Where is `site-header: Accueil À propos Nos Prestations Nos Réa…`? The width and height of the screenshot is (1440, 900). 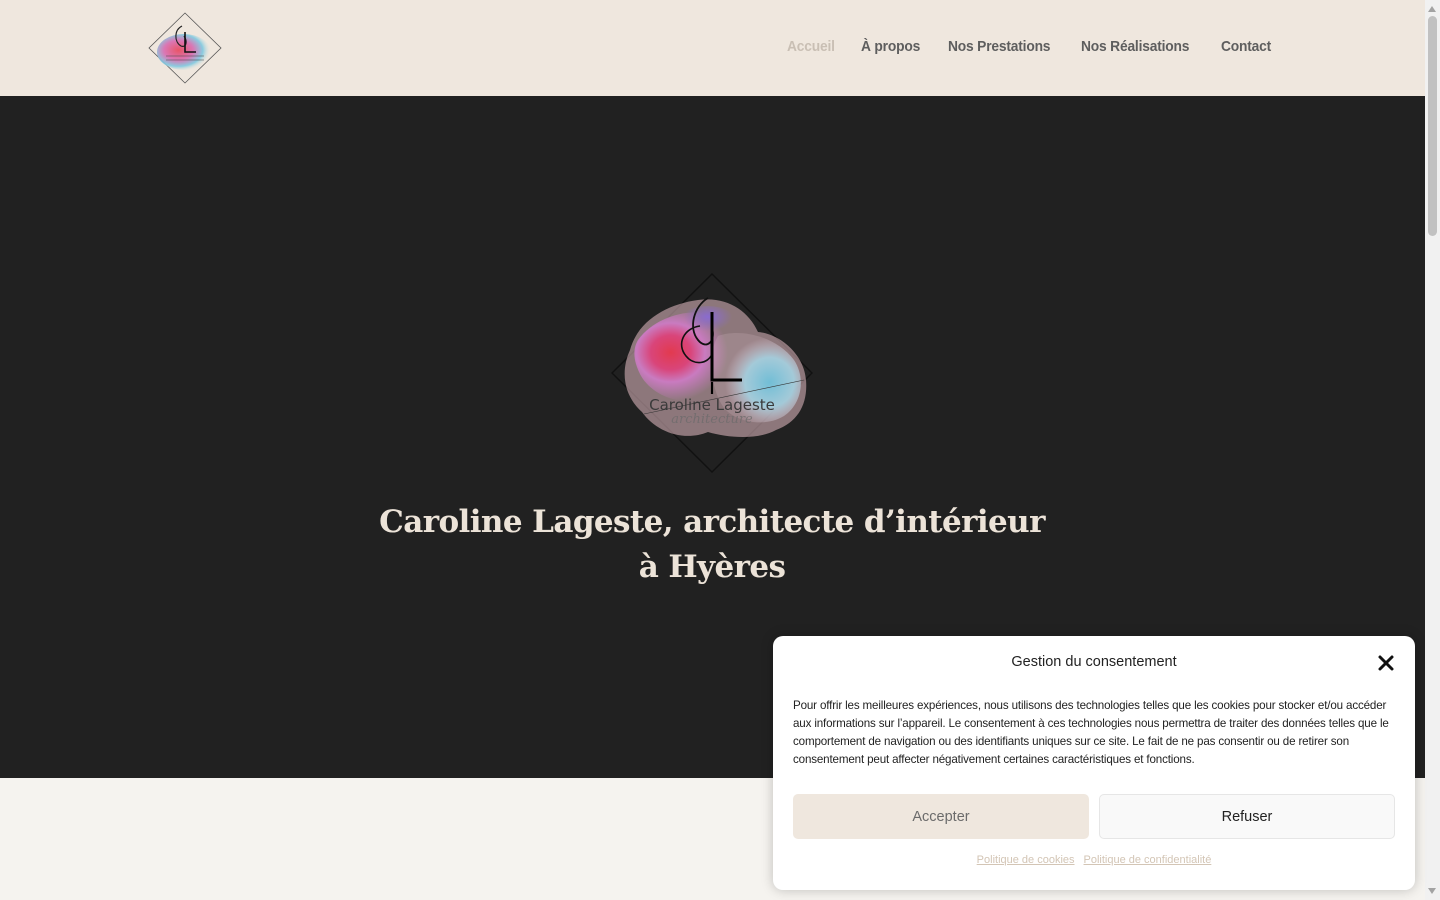 site-header: Accueil À propos Nos Prestations Nos Réa… is located at coordinates (712, 48).